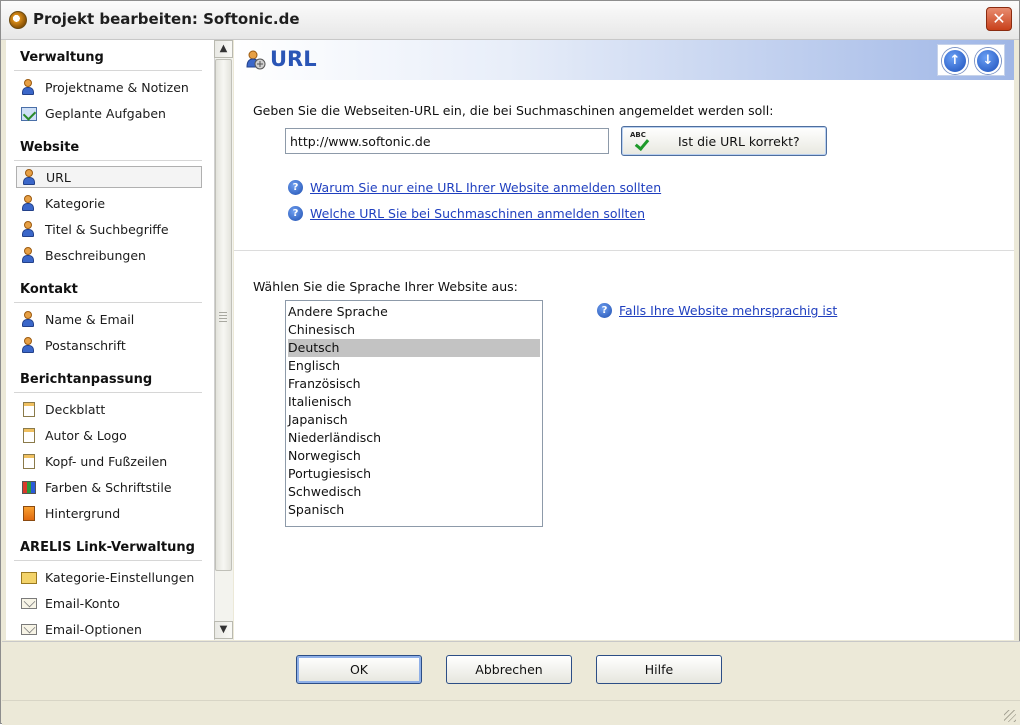  I want to click on next-page-button: ↓, so click(988, 61).